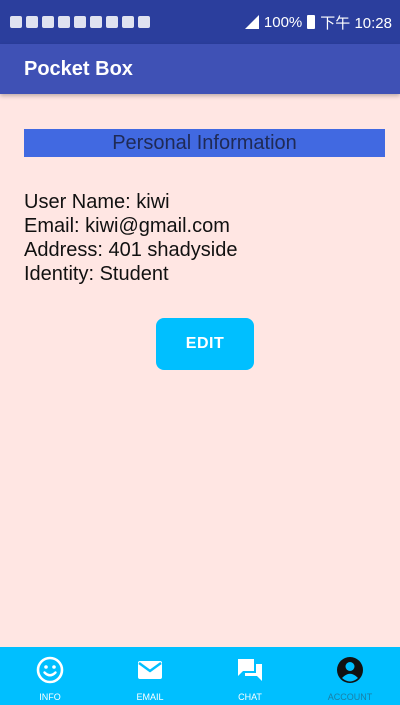  I want to click on nav-item-email: EMAIL, so click(150, 676).